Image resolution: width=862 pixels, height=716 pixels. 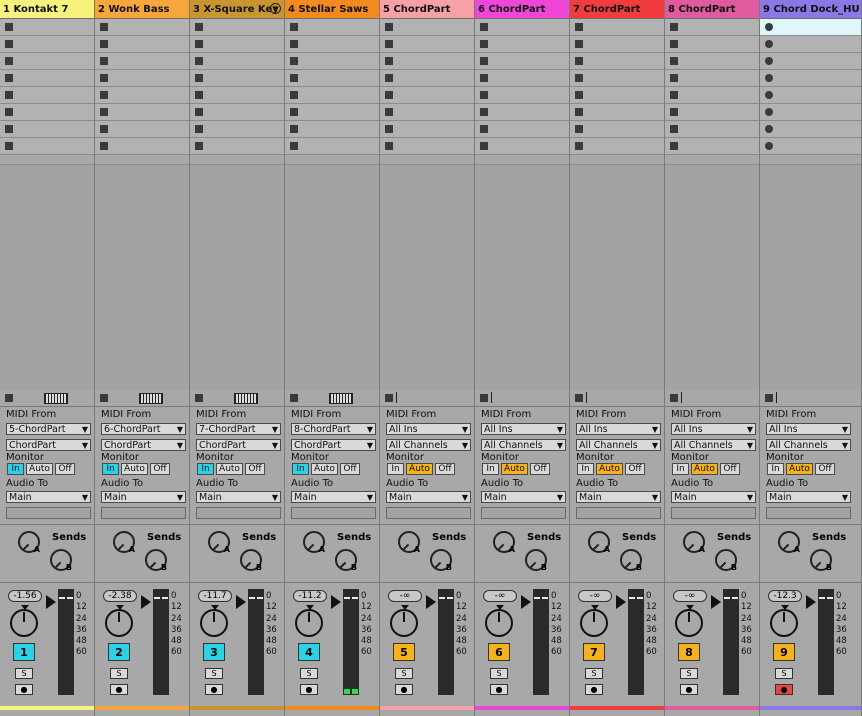 What do you see at coordinates (215, 596) in the screenshot?
I see `volume-value: -11.7` at bounding box center [215, 596].